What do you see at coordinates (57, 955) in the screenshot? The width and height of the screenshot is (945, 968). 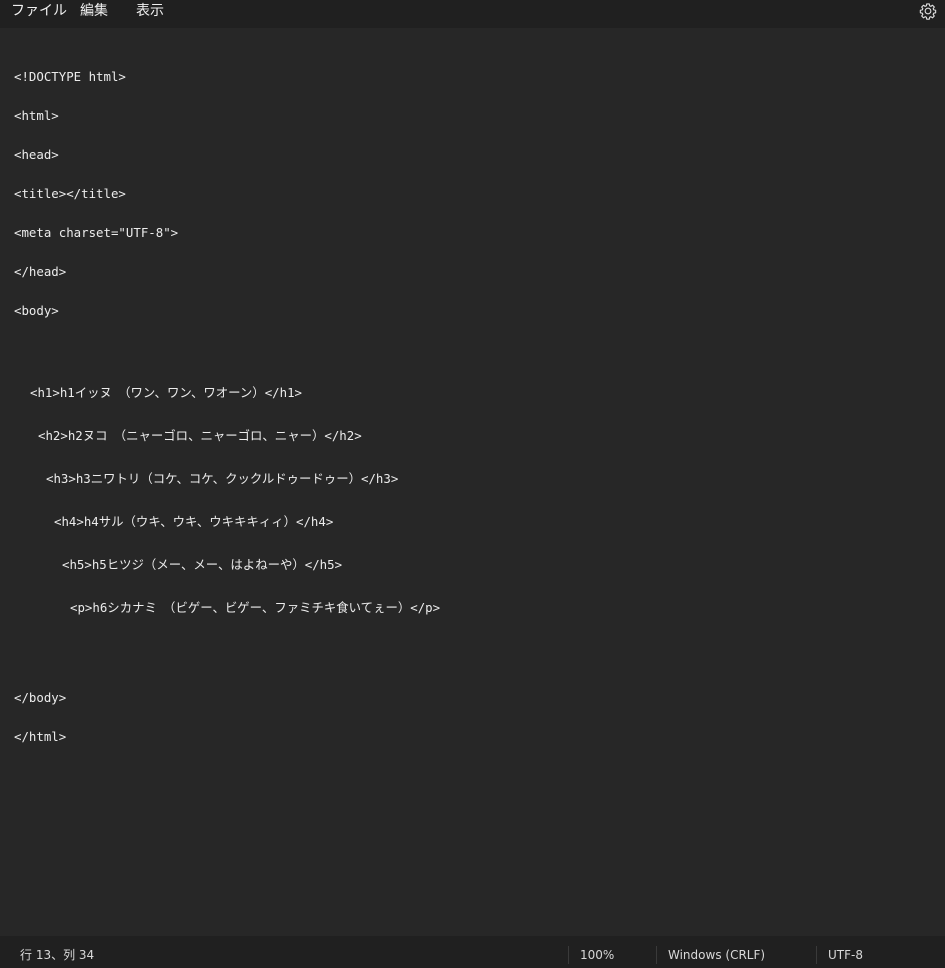 I see `cursor-position: 行 13、列 34` at bounding box center [57, 955].